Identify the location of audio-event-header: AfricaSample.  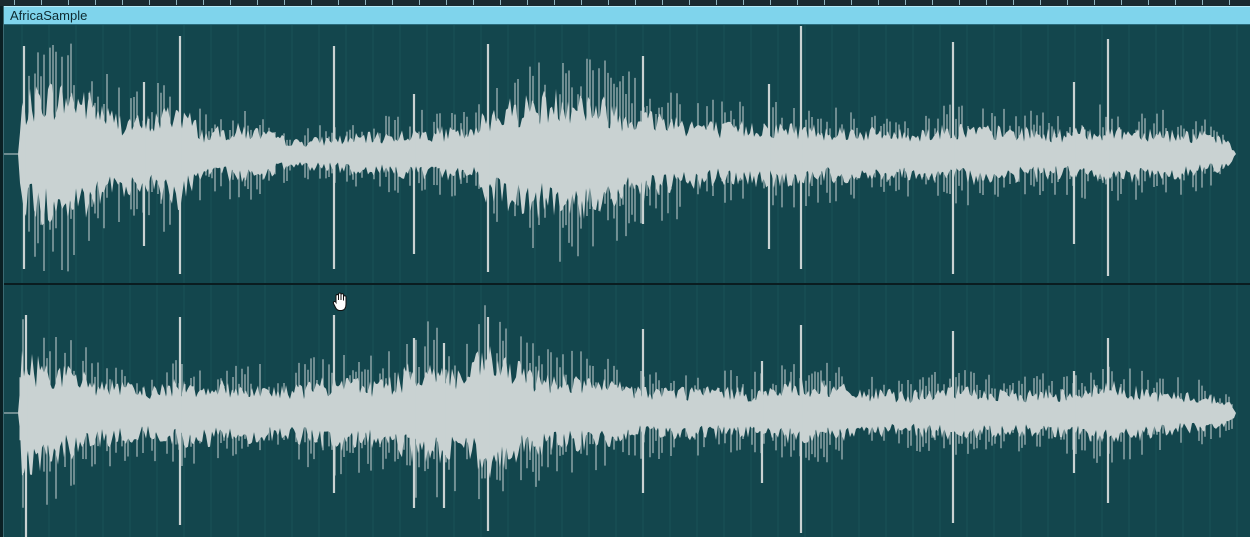
(627, 15).